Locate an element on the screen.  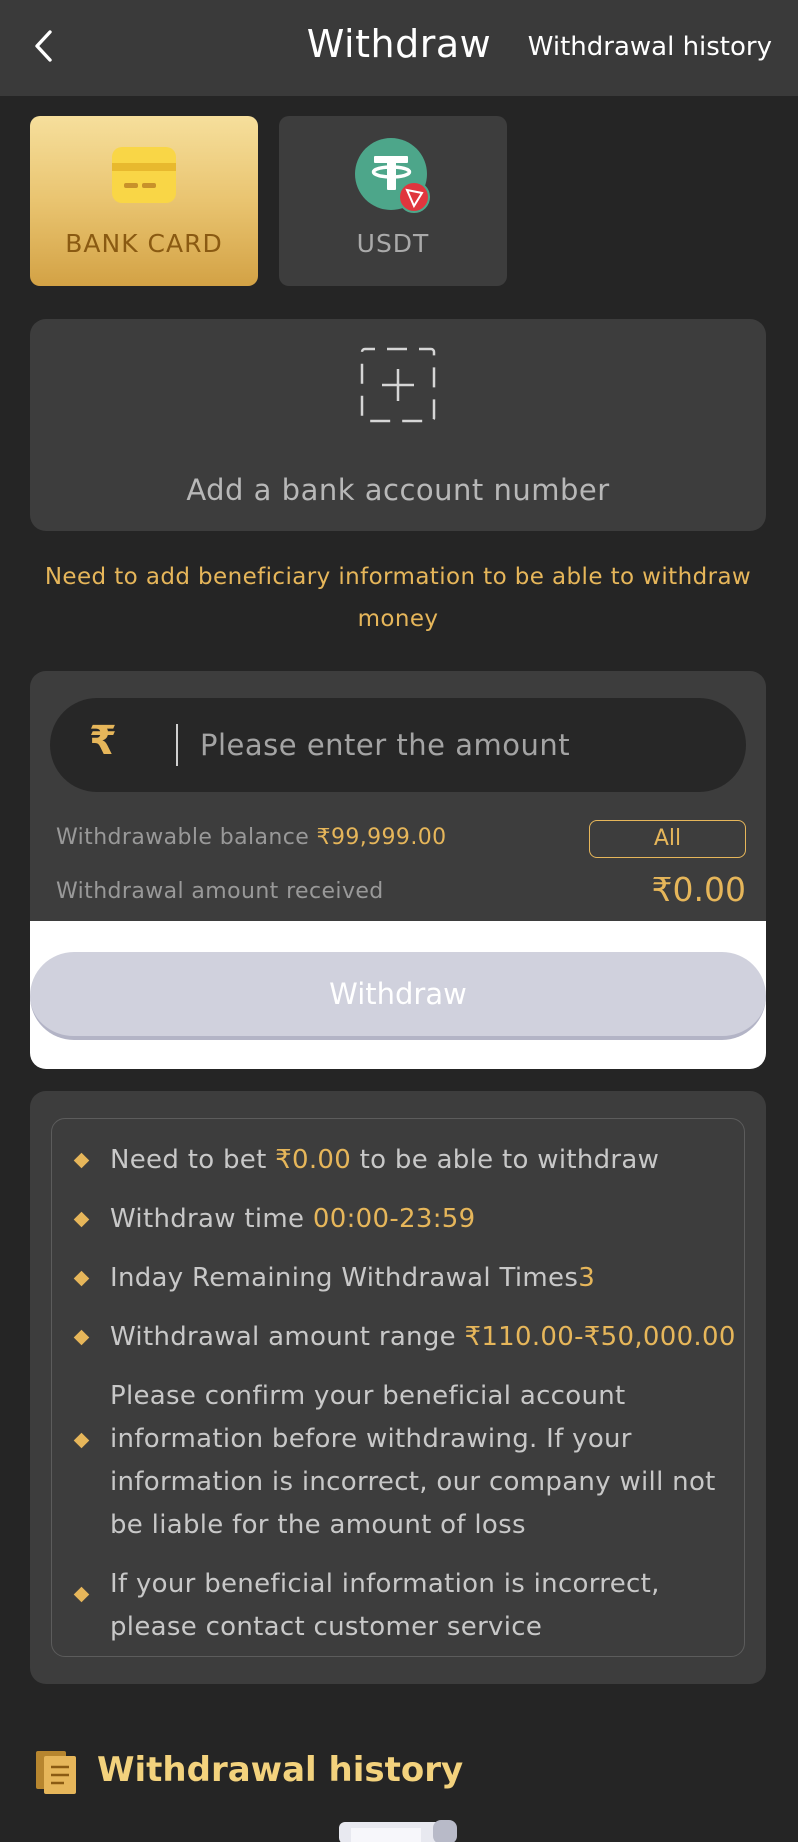
received-value: ₹0.00 is located at coordinates (698, 889).